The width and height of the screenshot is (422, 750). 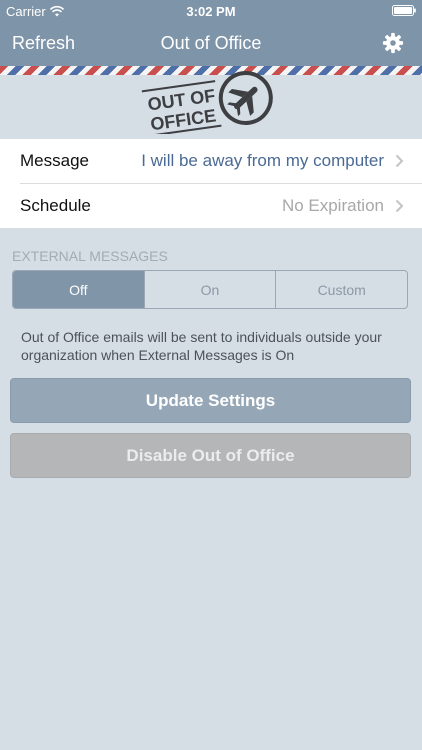 I want to click on segment-on: On, so click(x=209, y=289).